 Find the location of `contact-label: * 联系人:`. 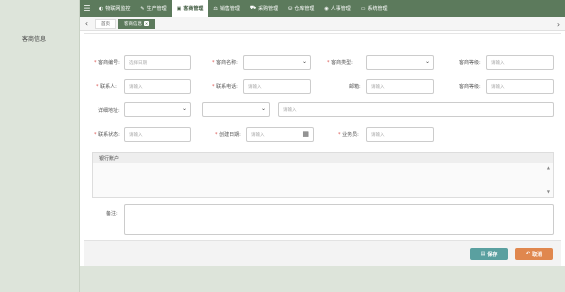

contact-label: * 联系人: is located at coordinates (106, 87).